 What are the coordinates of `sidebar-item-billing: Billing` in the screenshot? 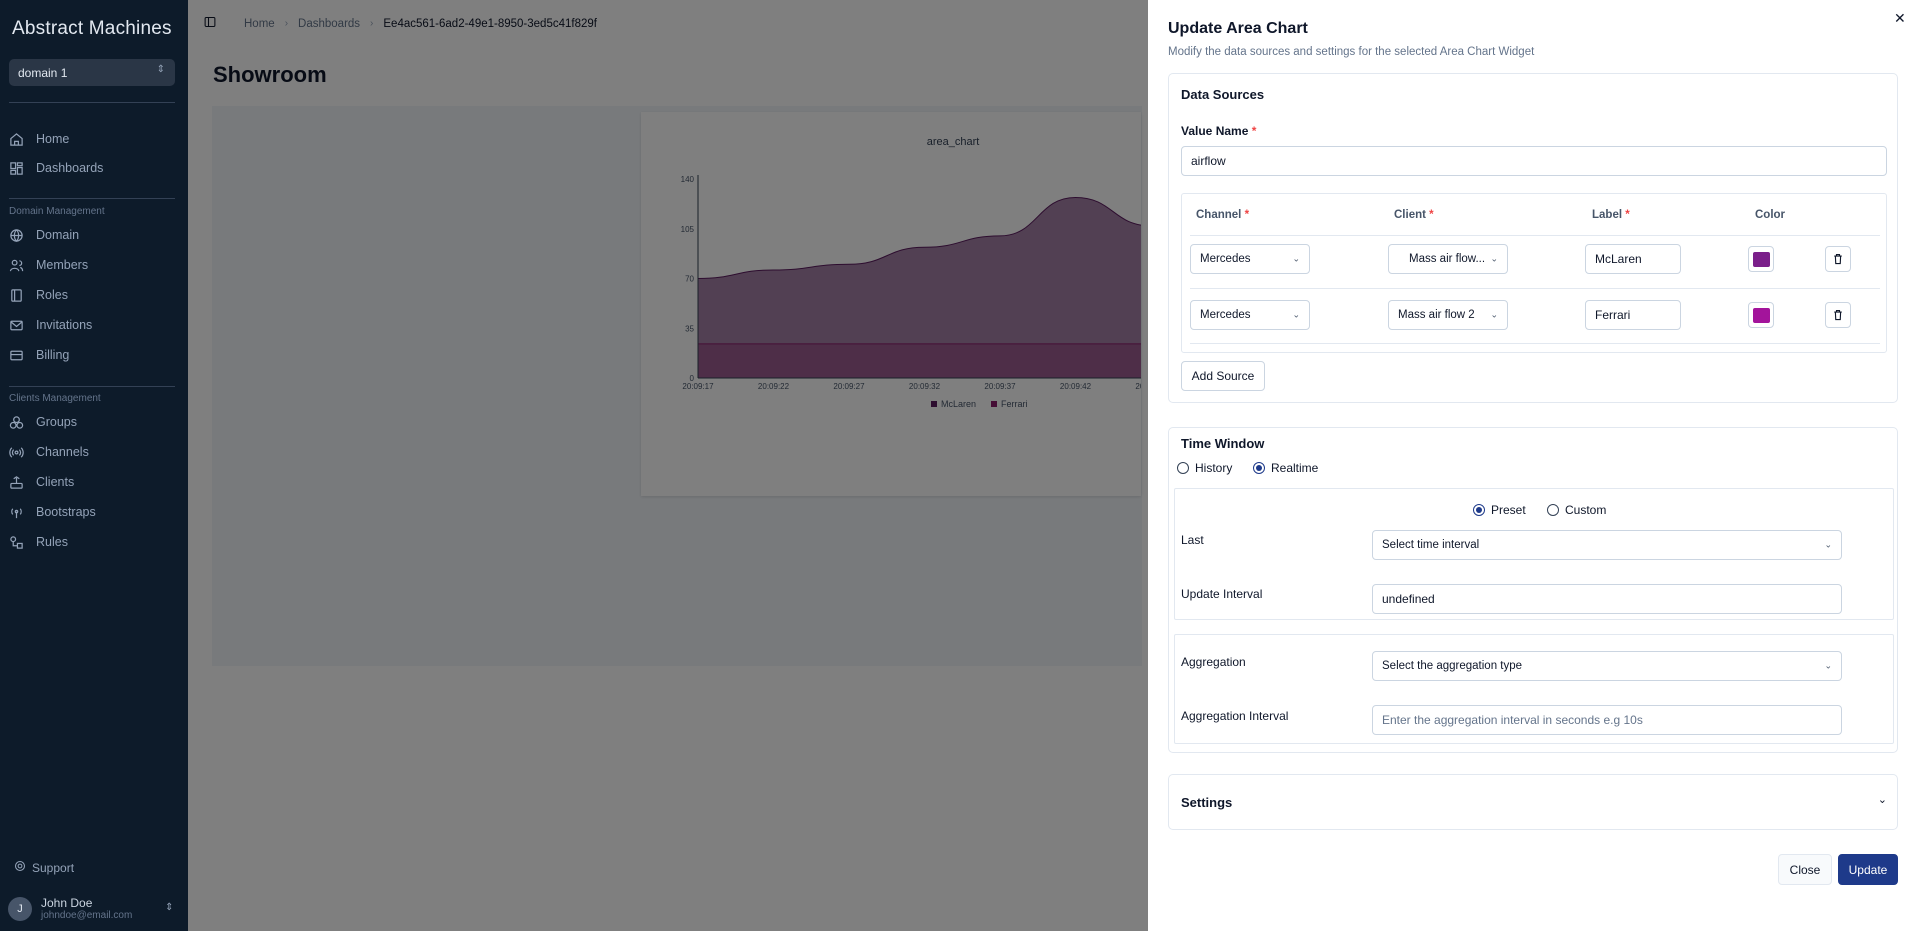 It's located at (38, 355).